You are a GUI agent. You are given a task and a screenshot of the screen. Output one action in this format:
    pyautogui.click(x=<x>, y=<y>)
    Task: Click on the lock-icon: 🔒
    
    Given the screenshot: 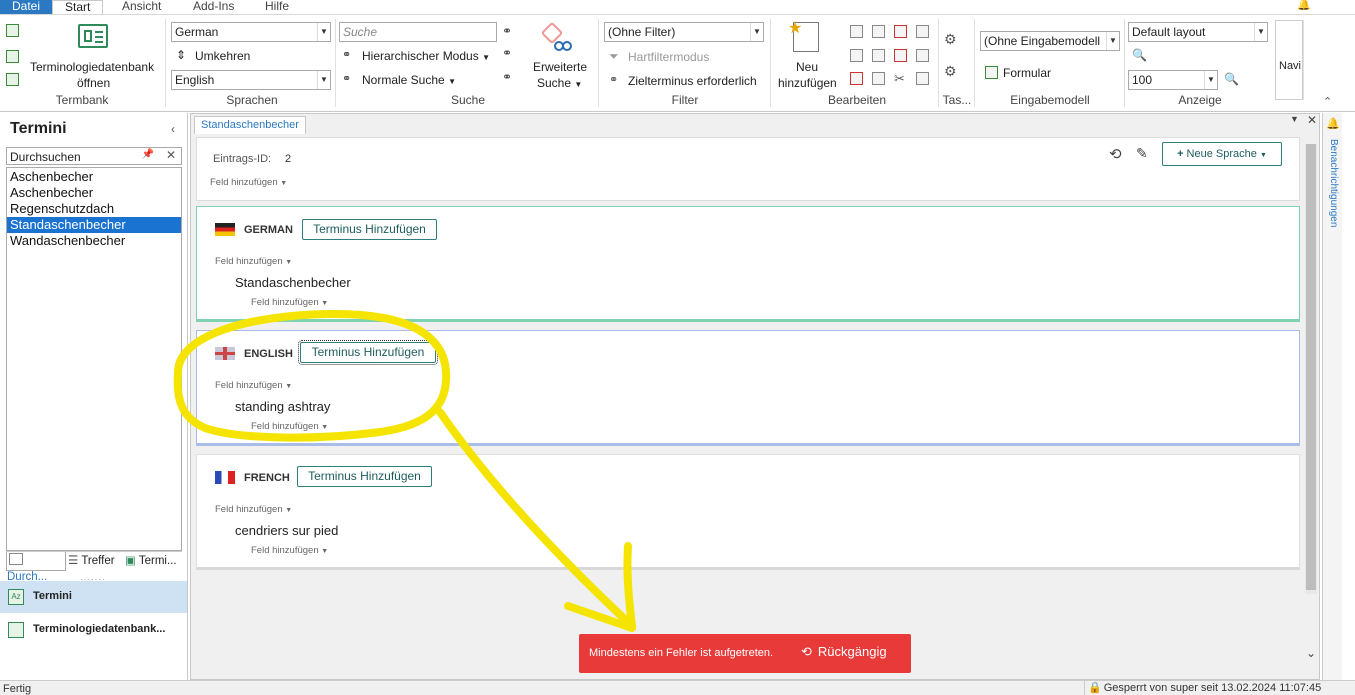 What is the action you would take?
    pyautogui.click(x=1095, y=688)
    